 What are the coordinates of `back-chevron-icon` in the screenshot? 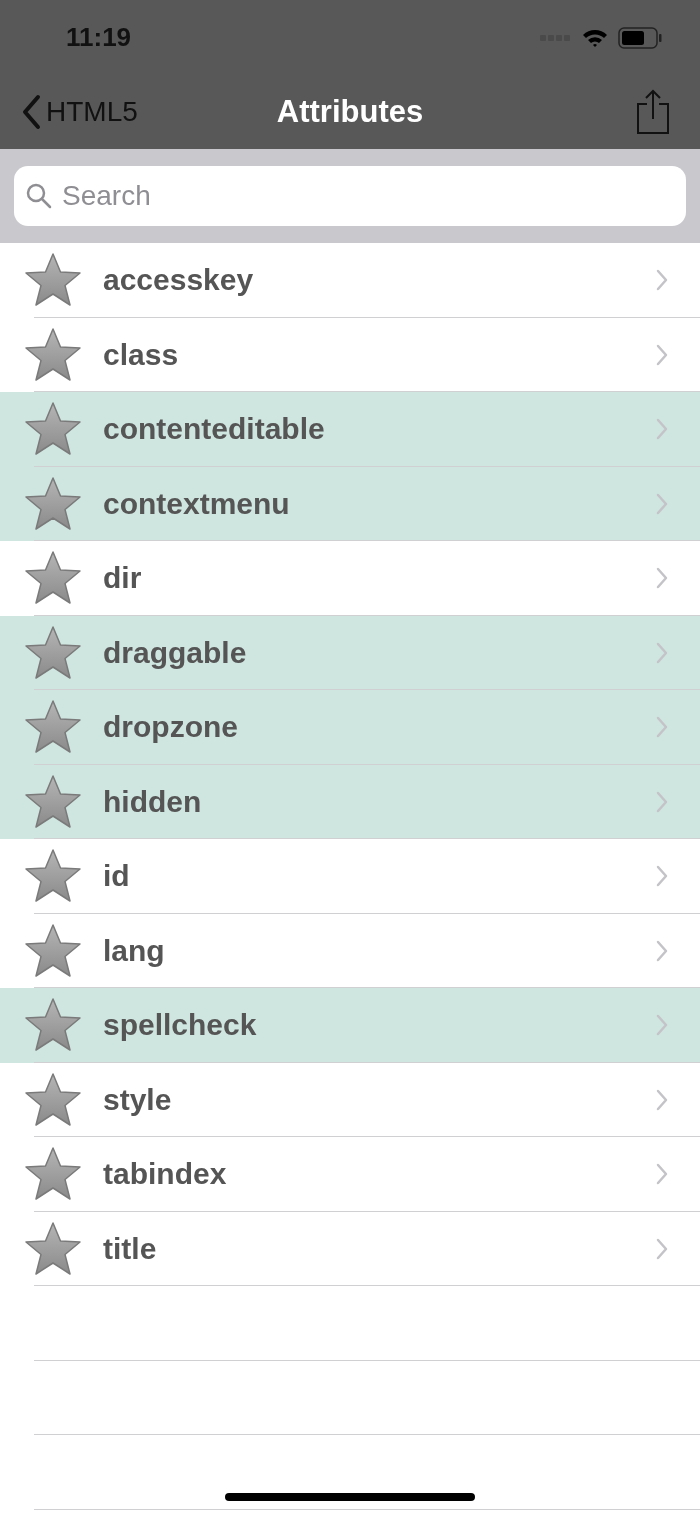 It's located at (31, 112).